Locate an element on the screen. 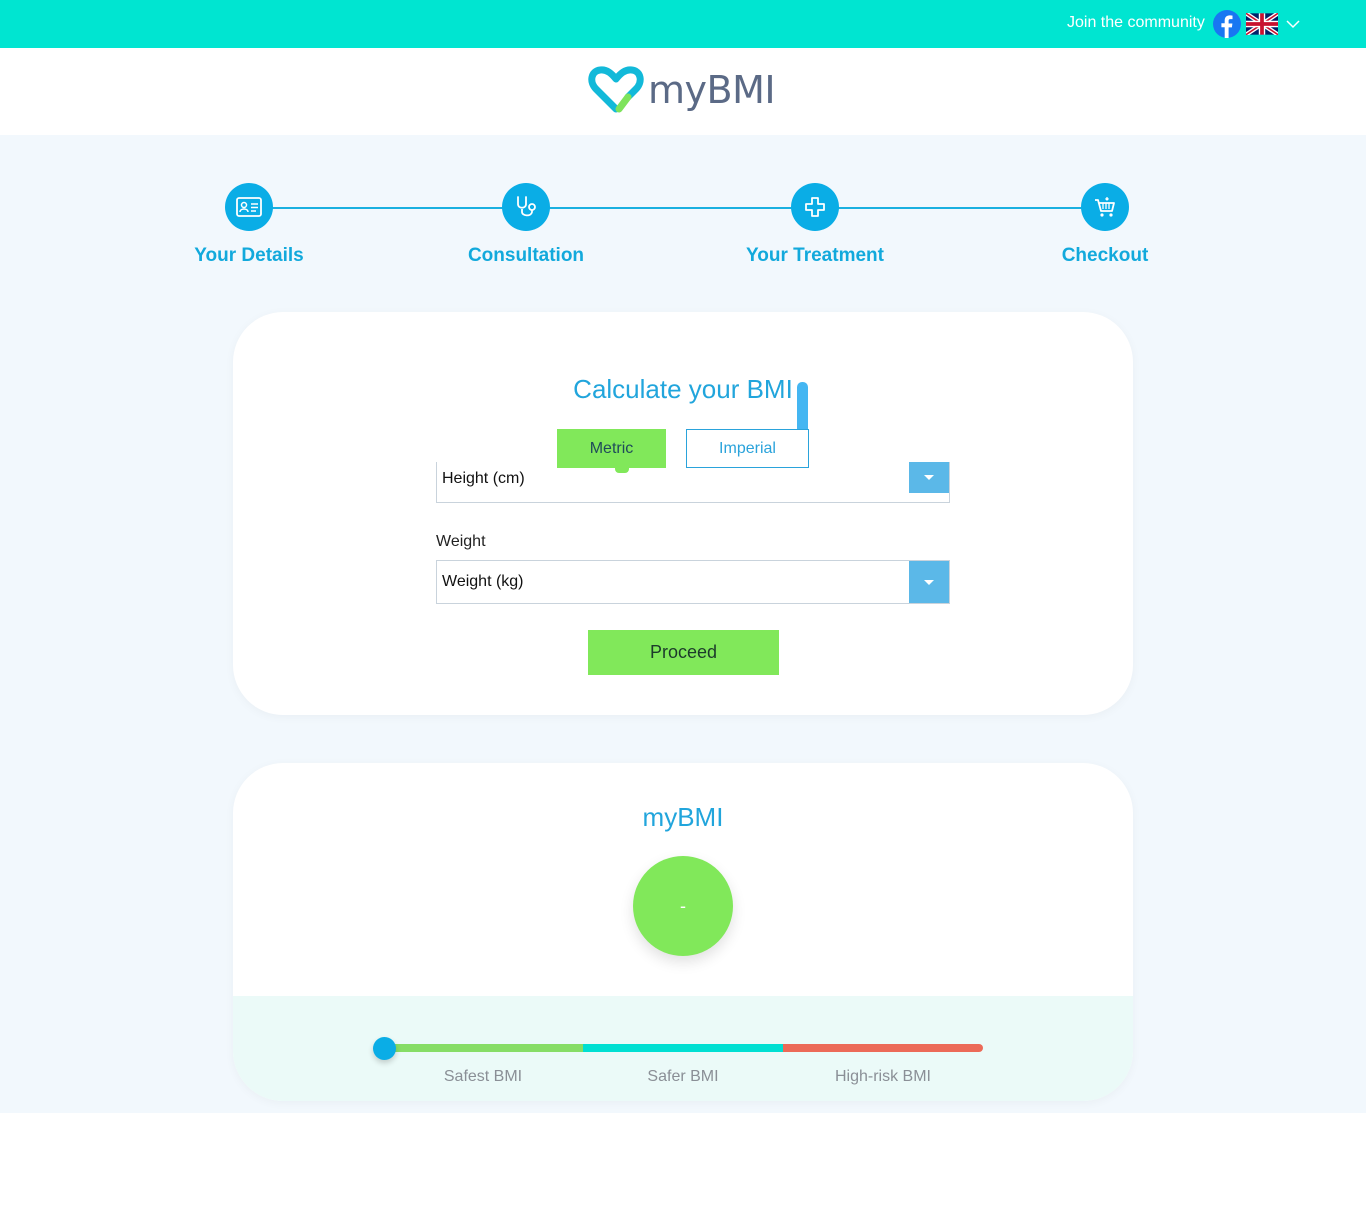 Image resolution: width=1366 pixels, height=1221 pixels. id-card-icon is located at coordinates (249, 207).